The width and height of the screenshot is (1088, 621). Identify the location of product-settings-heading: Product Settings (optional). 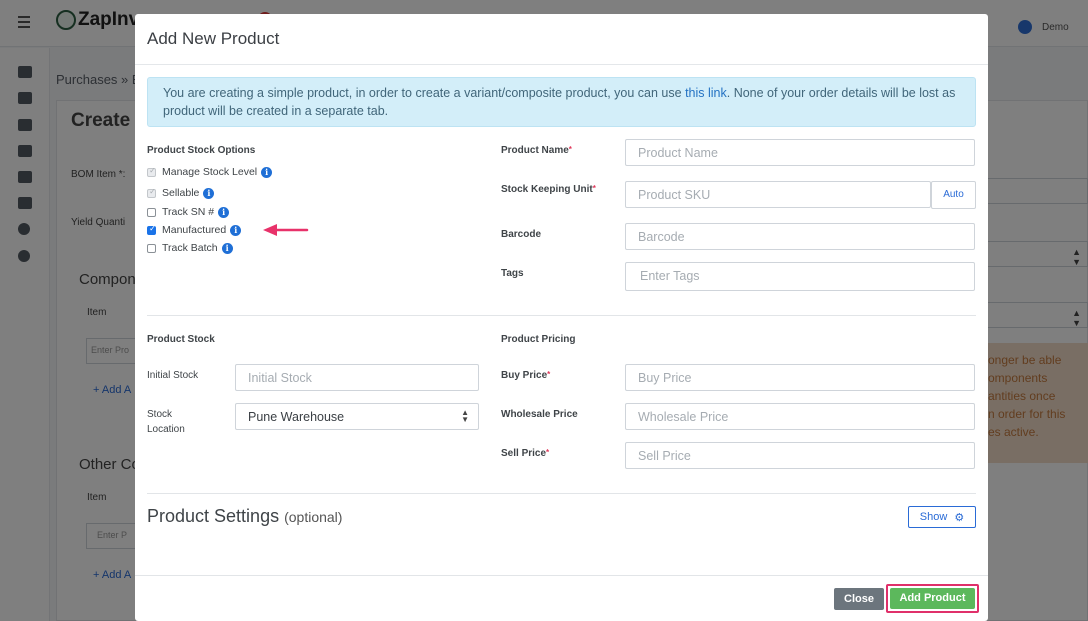
(245, 516).